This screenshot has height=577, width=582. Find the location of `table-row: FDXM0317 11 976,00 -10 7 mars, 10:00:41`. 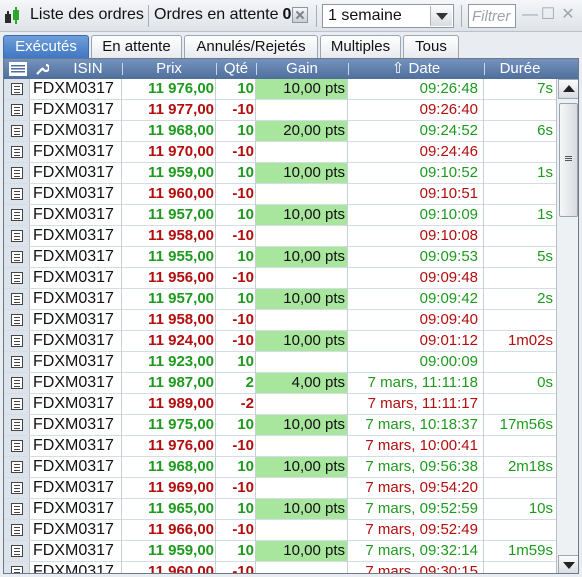

table-row: FDXM0317 11 976,00 -10 7 mars, 10:00:41 is located at coordinates (280, 446).